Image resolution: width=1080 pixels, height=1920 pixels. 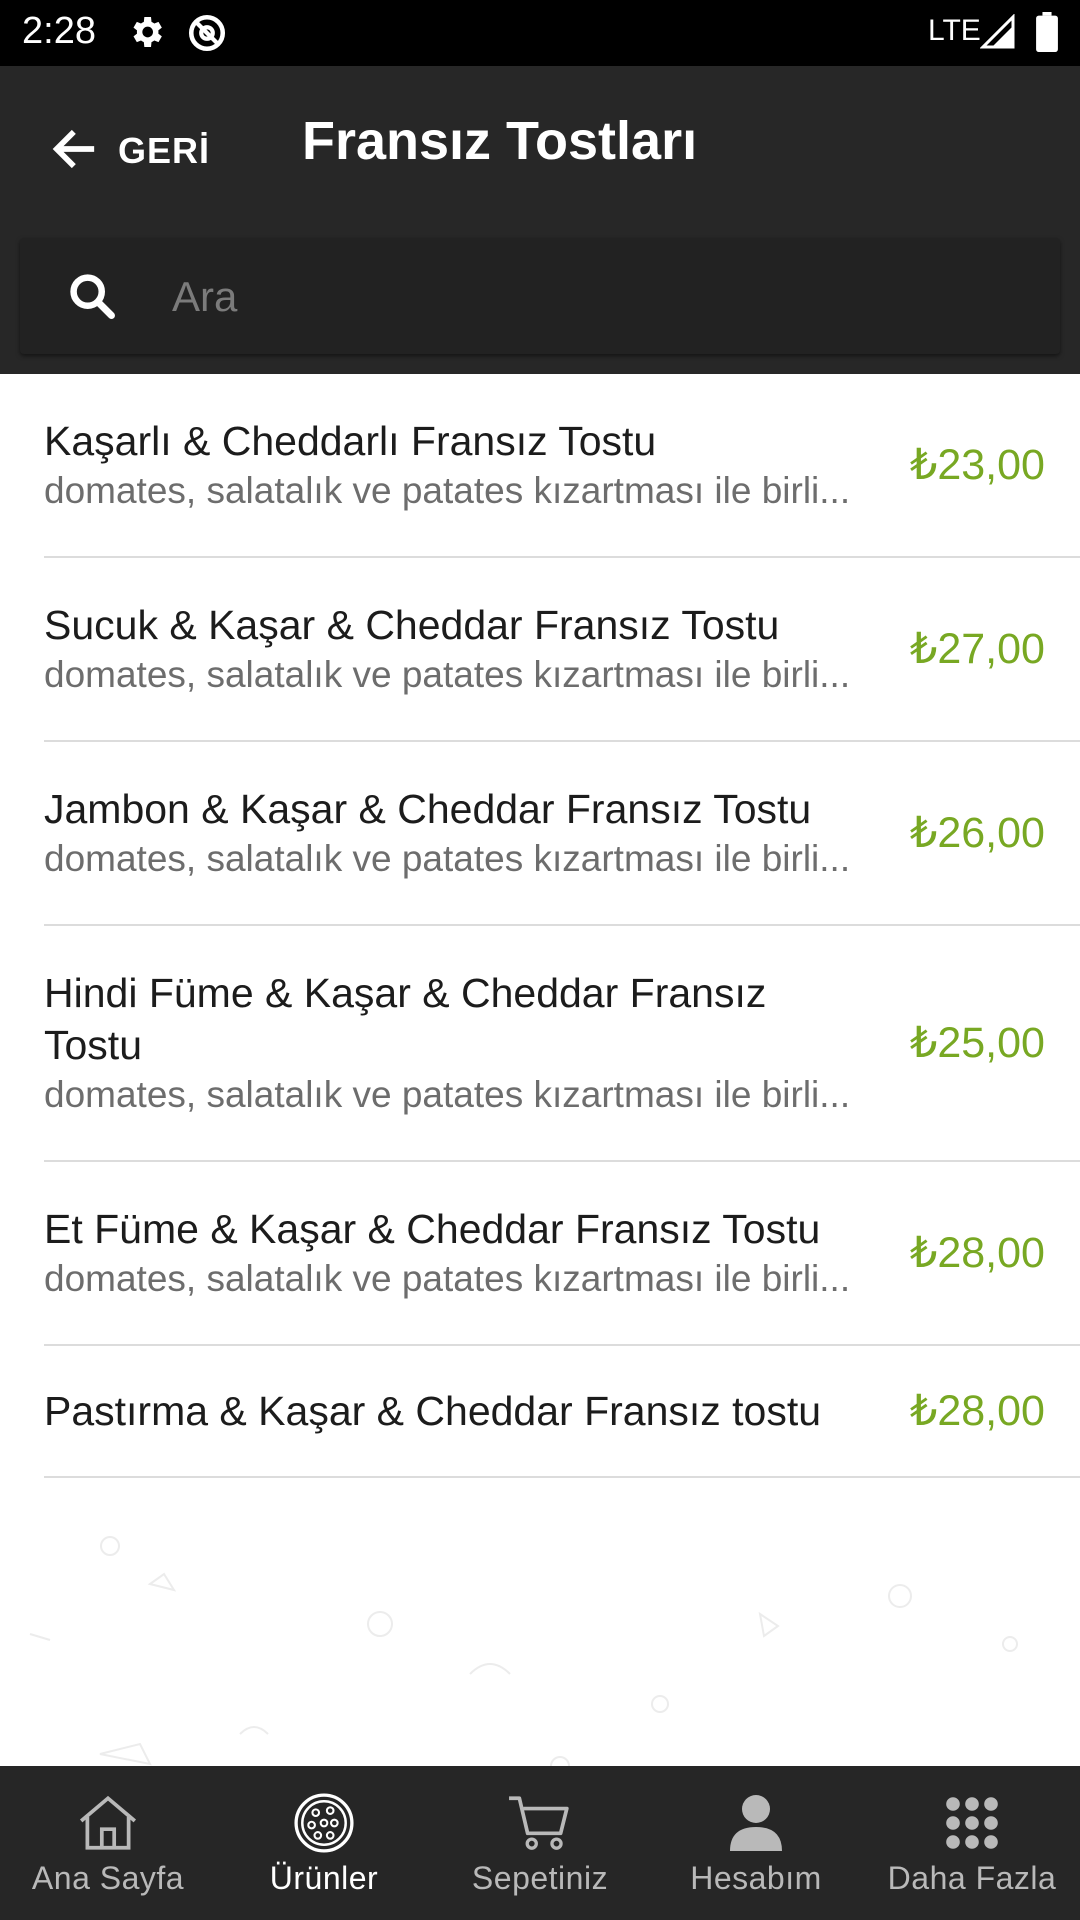 What do you see at coordinates (164, 150) in the screenshot?
I see `back-label: GERİ` at bounding box center [164, 150].